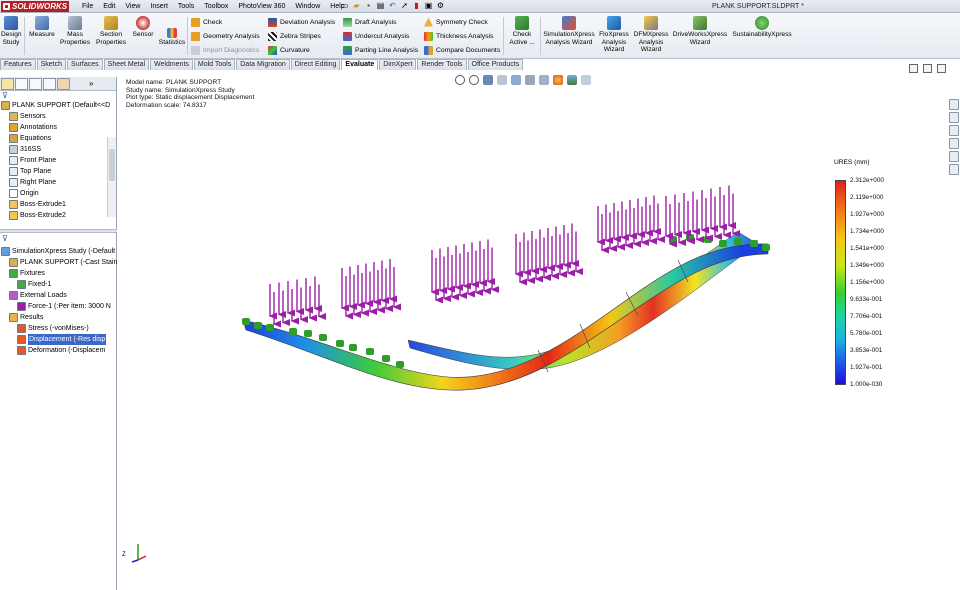  What do you see at coordinates (428, 6) in the screenshot?
I see `file-properties-icon: ▣` at bounding box center [428, 6].